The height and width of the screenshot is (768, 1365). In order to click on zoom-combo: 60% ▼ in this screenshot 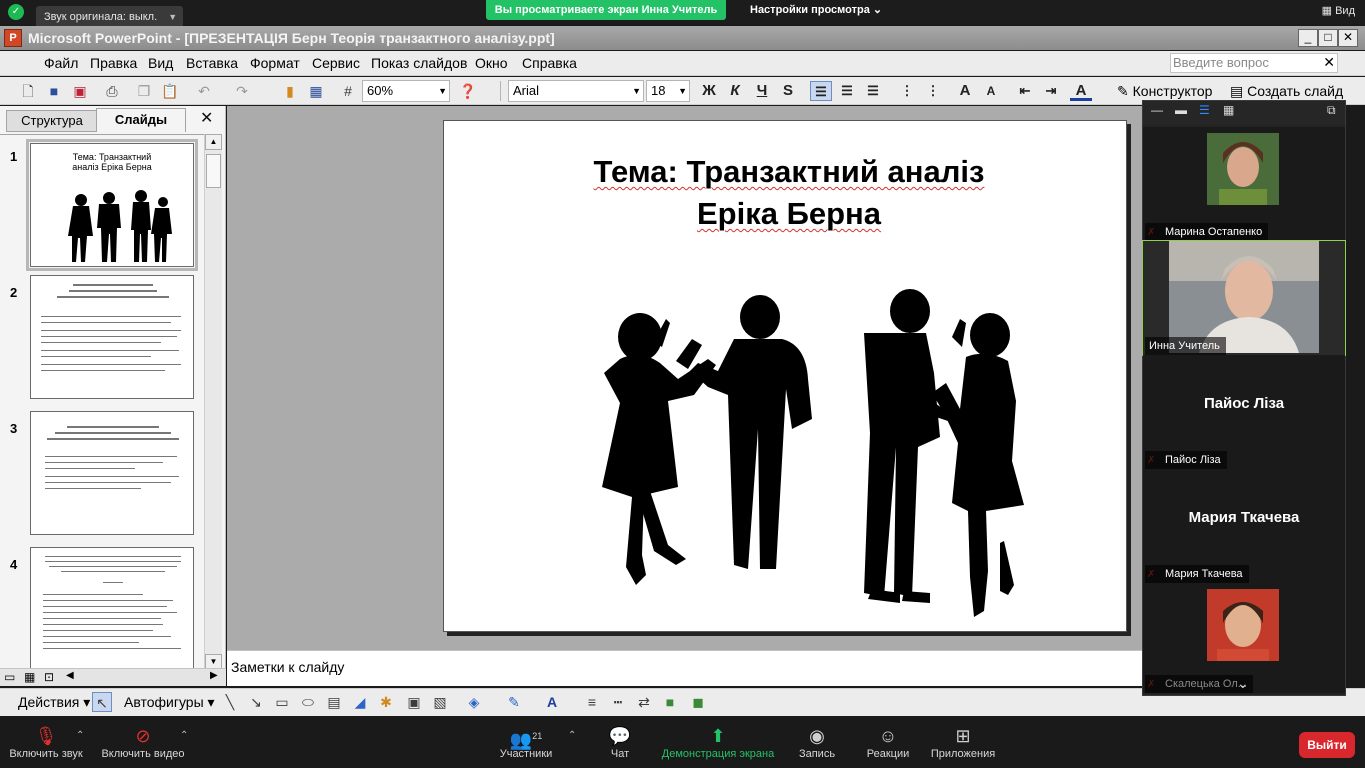, I will do `click(406, 91)`.